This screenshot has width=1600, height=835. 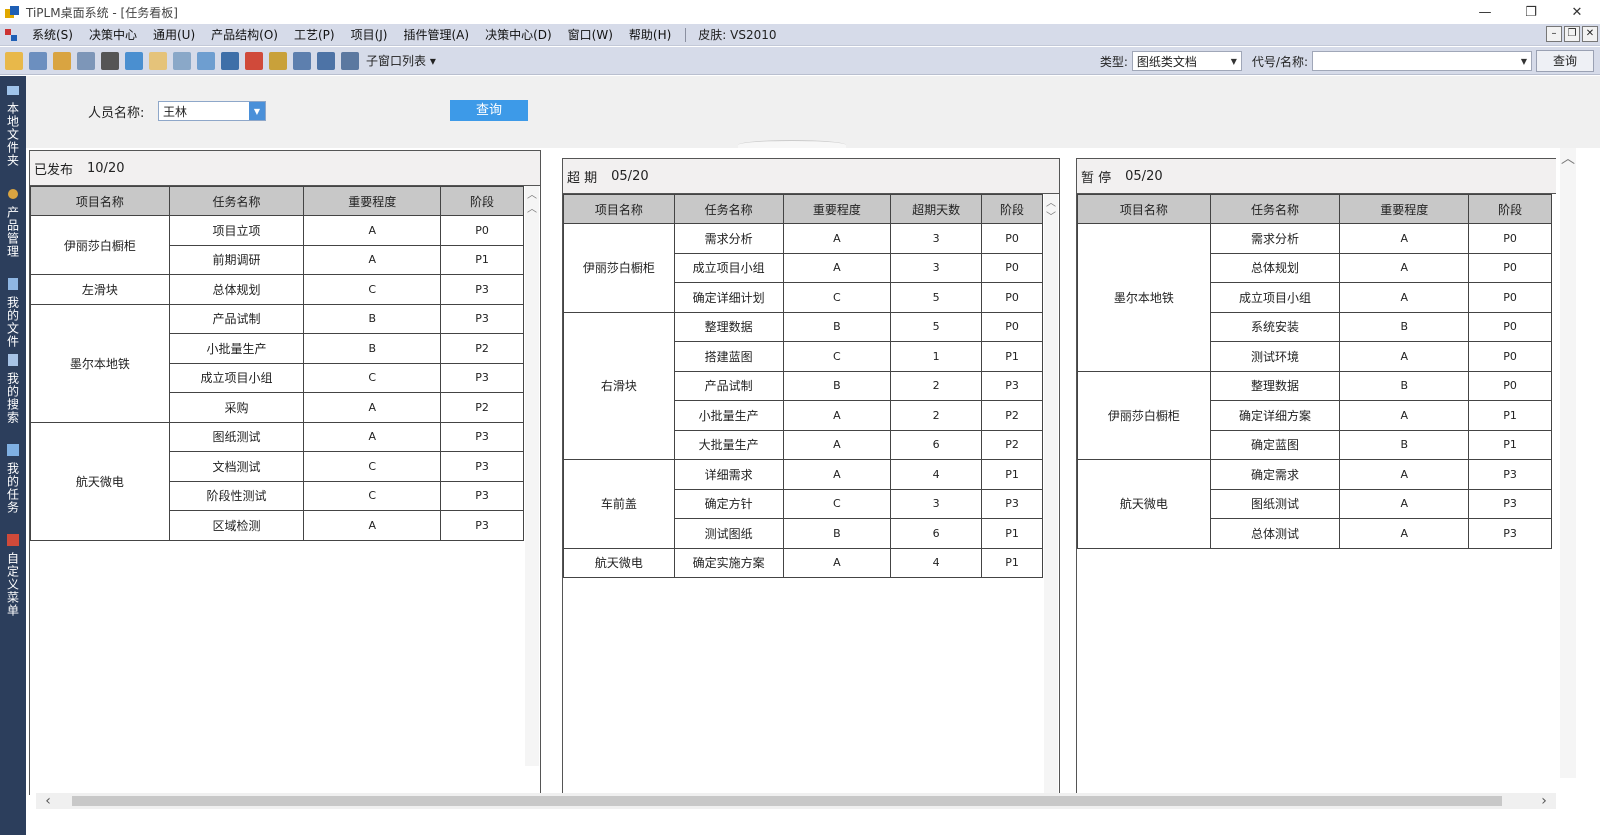 What do you see at coordinates (787, 801) in the screenshot?
I see `scrollbar-thumb` at bounding box center [787, 801].